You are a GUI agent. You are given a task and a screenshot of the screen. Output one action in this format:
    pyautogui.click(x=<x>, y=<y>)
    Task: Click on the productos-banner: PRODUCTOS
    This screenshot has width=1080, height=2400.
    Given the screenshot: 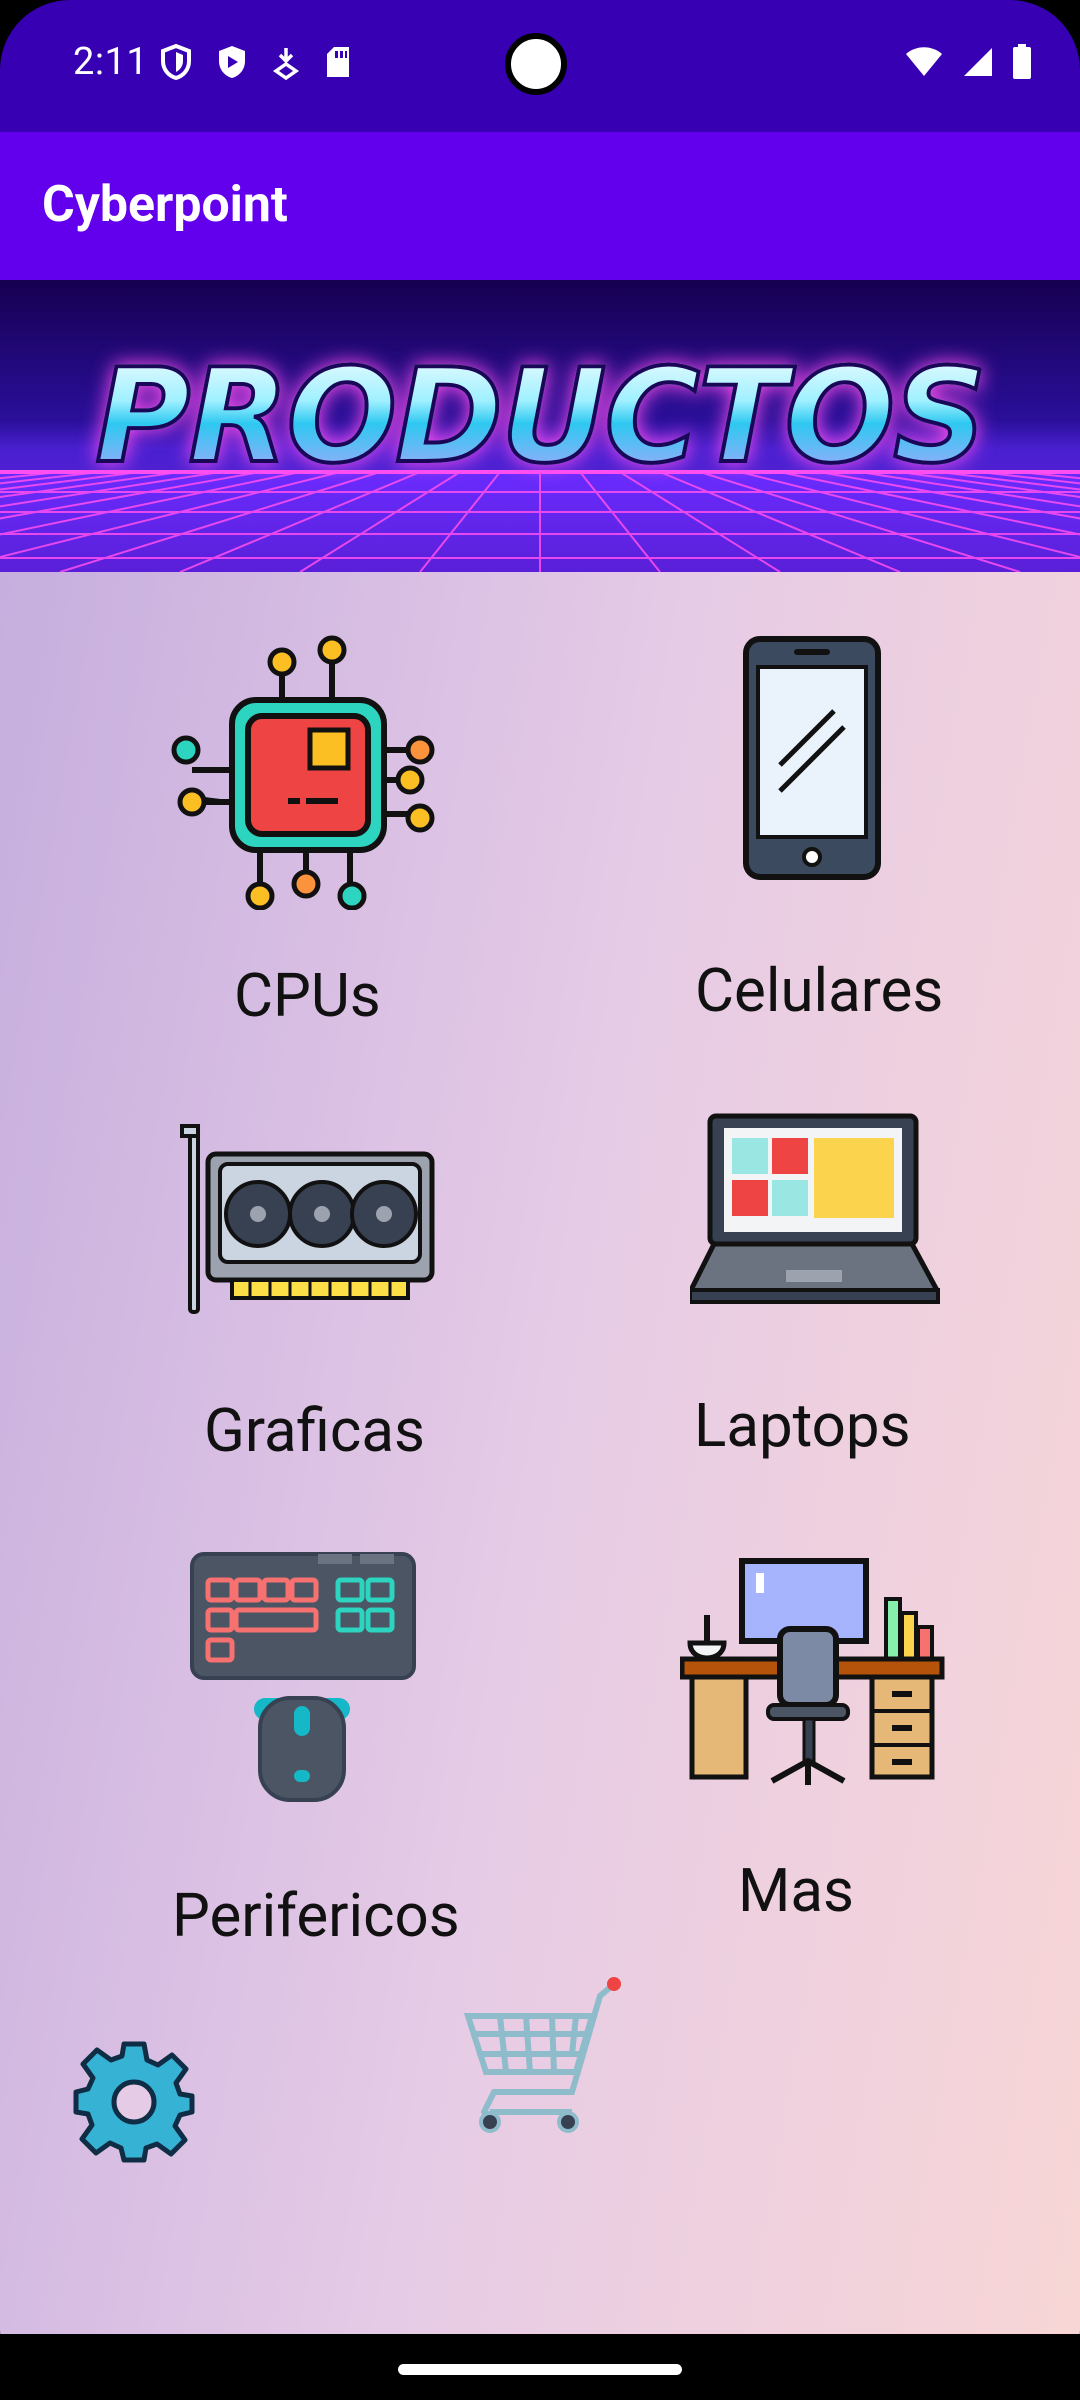 What is the action you would take?
    pyautogui.click(x=540, y=426)
    